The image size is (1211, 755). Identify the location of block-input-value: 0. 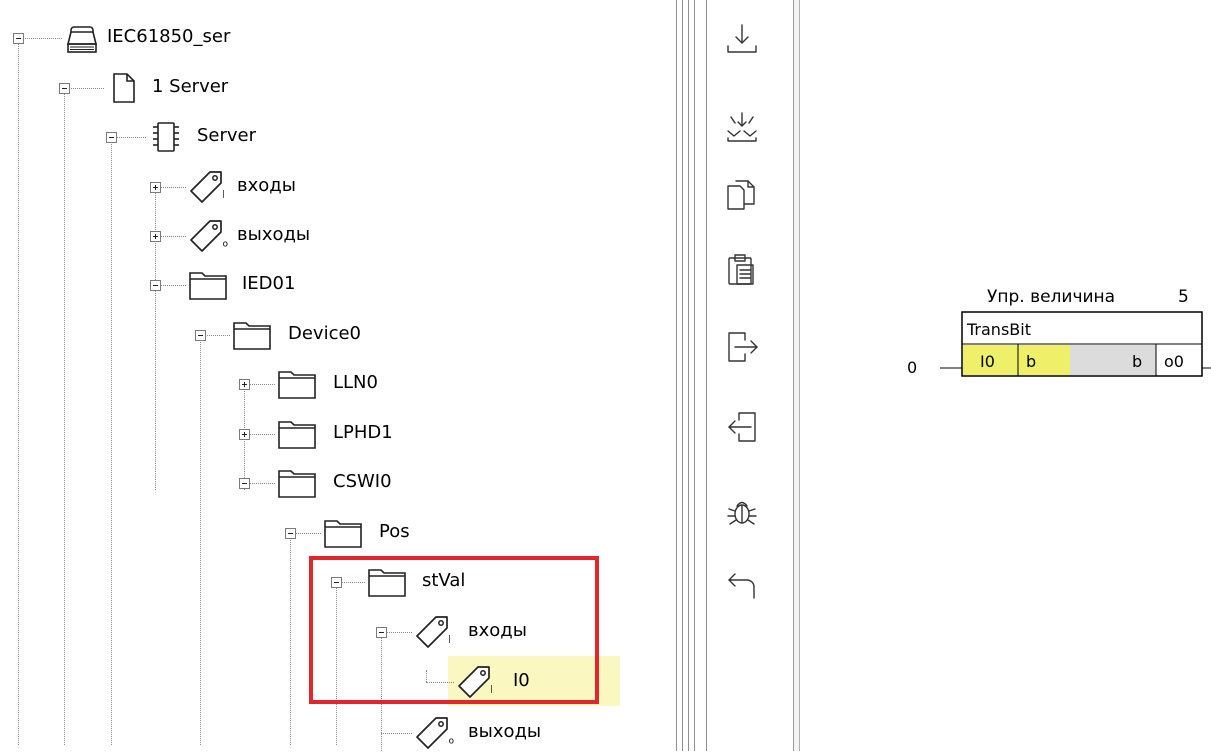
(912, 368).